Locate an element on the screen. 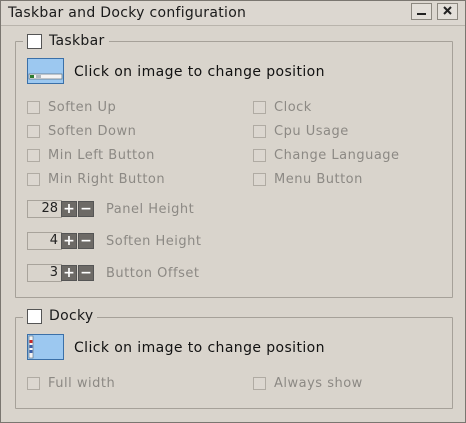  taskbar-group-header: Taskbar is located at coordinates (66, 41).